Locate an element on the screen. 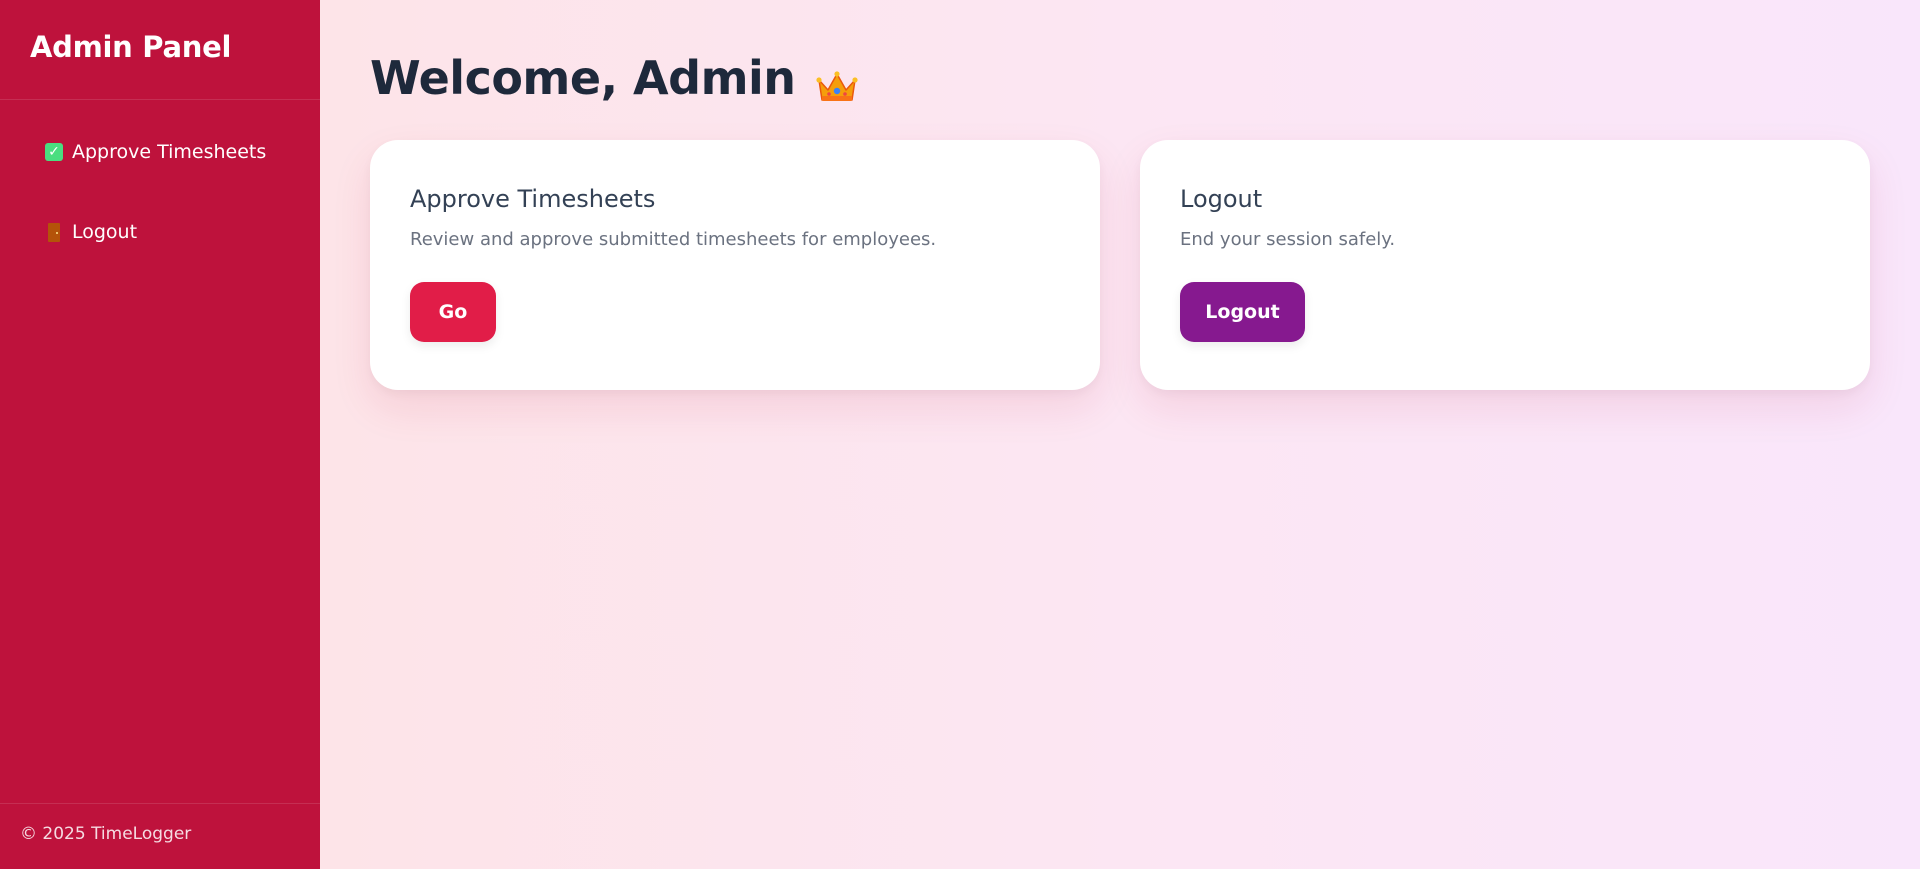 The image size is (1920, 869). sidebar-item-label: Approve Timesheets is located at coordinates (169, 152).